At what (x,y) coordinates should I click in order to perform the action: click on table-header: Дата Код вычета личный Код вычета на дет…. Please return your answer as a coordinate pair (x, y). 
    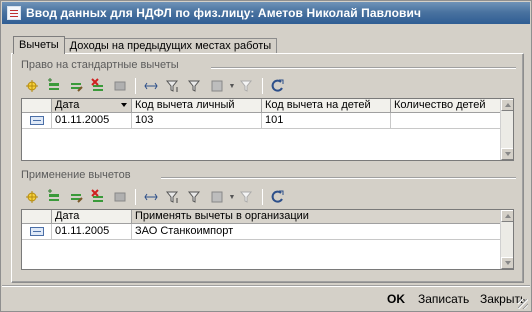
    Looking at the image, I should click on (262, 106).